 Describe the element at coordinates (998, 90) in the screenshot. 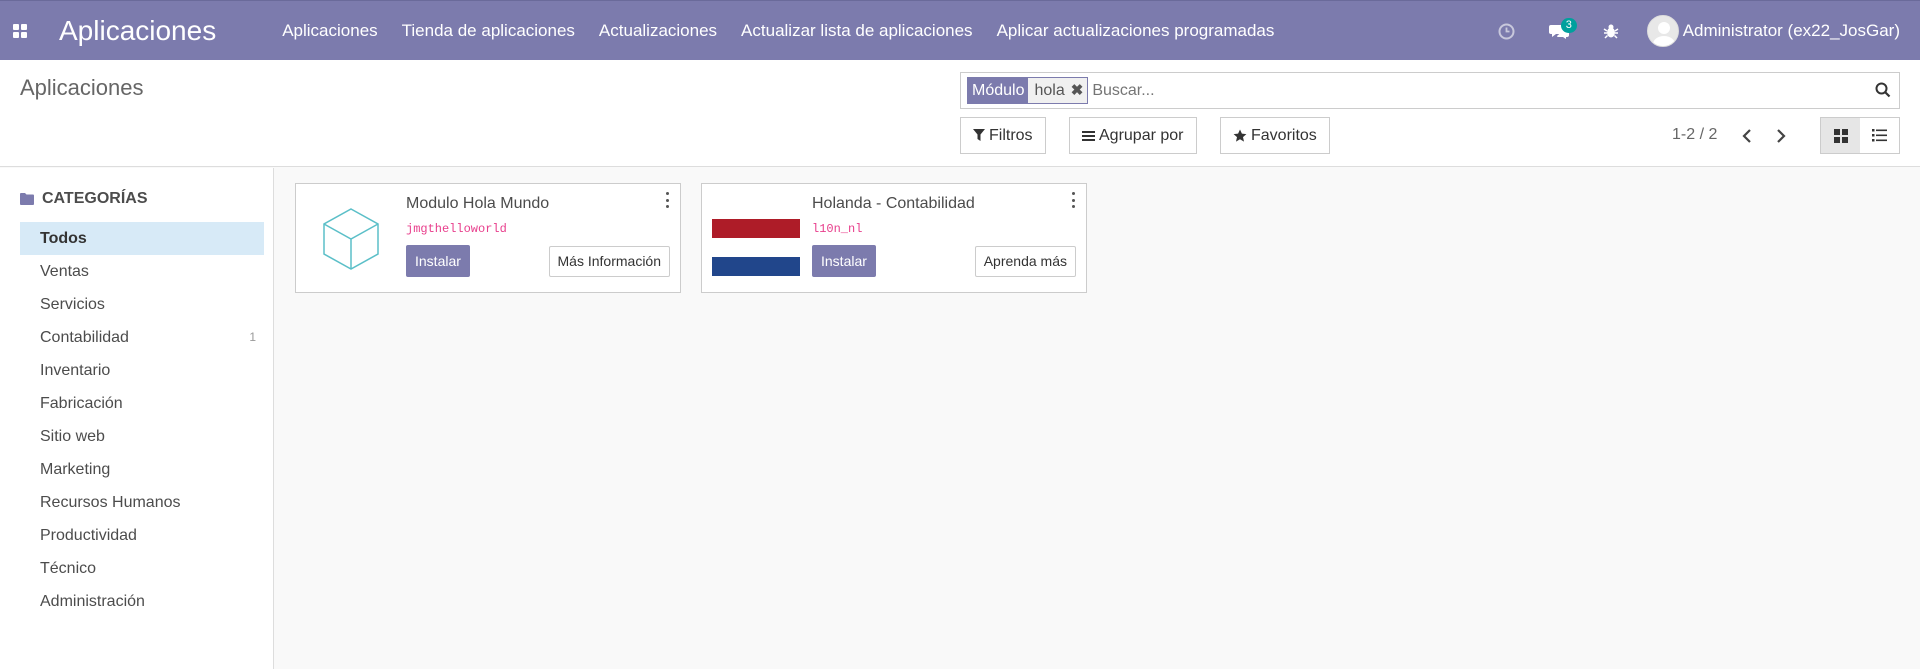

I see `facet-label: Módulo` at that location.